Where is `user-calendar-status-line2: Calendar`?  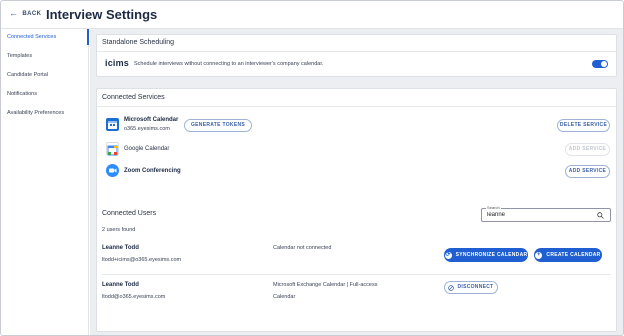
user-calendar-status-line2: Calendar is located at coordinates (284, 297).